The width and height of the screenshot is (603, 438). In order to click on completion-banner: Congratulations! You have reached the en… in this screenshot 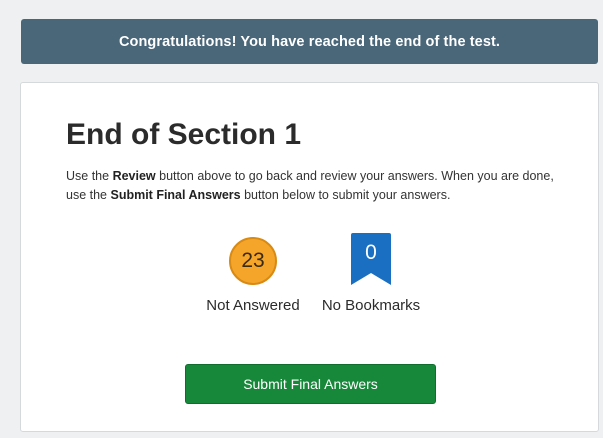, I will do `click(309, 41)`.